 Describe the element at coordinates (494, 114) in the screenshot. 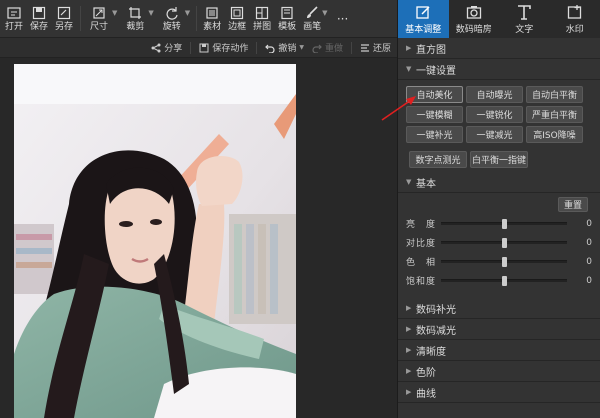

I see `one-click-sharpen-button: 一键锐化` at that location.